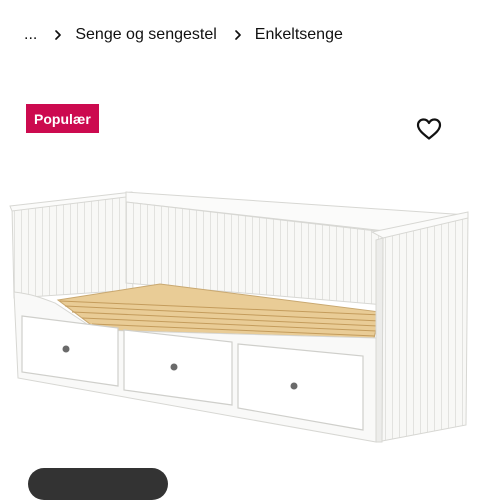  I want to click on heart-outline-icon, so click(429, 129).